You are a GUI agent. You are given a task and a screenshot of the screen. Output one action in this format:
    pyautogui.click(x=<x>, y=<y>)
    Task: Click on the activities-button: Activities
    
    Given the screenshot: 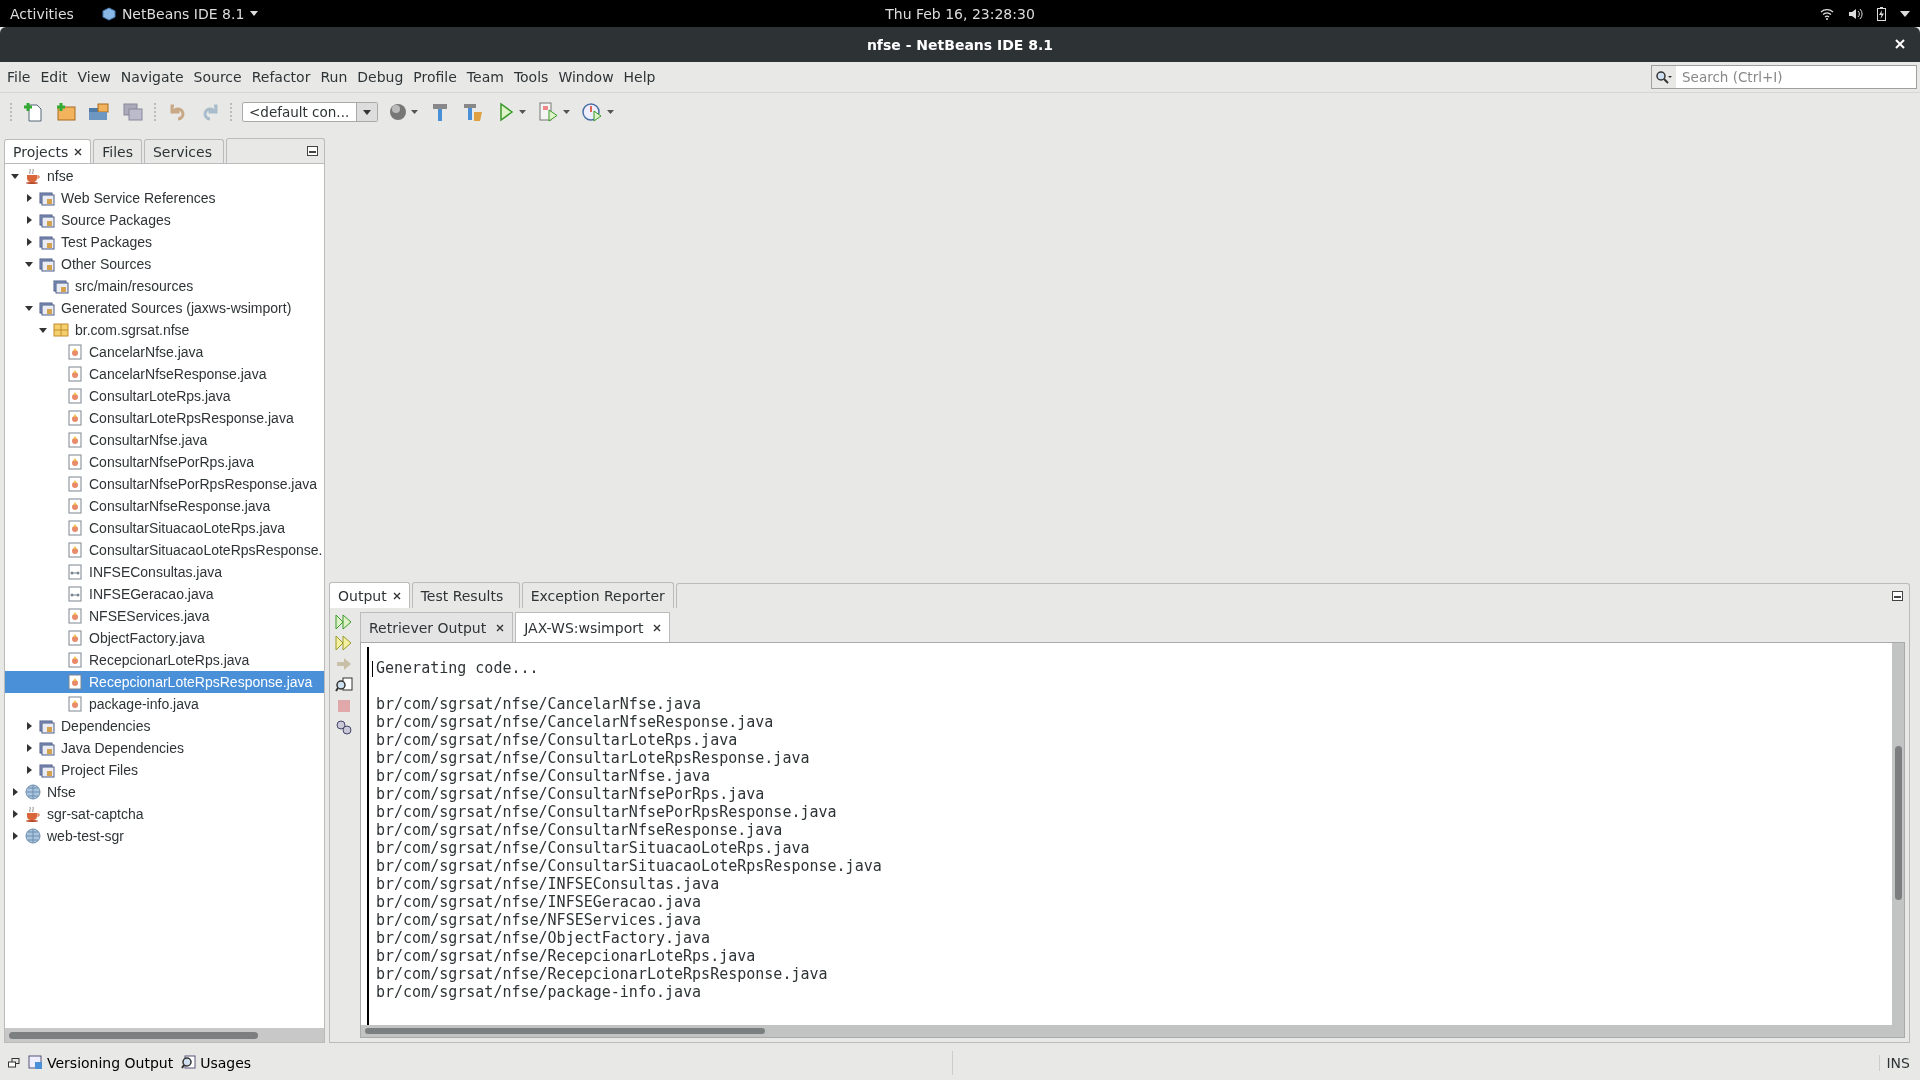 What is the action you would take?
    pyautogui.click(x=42, y=13)
    